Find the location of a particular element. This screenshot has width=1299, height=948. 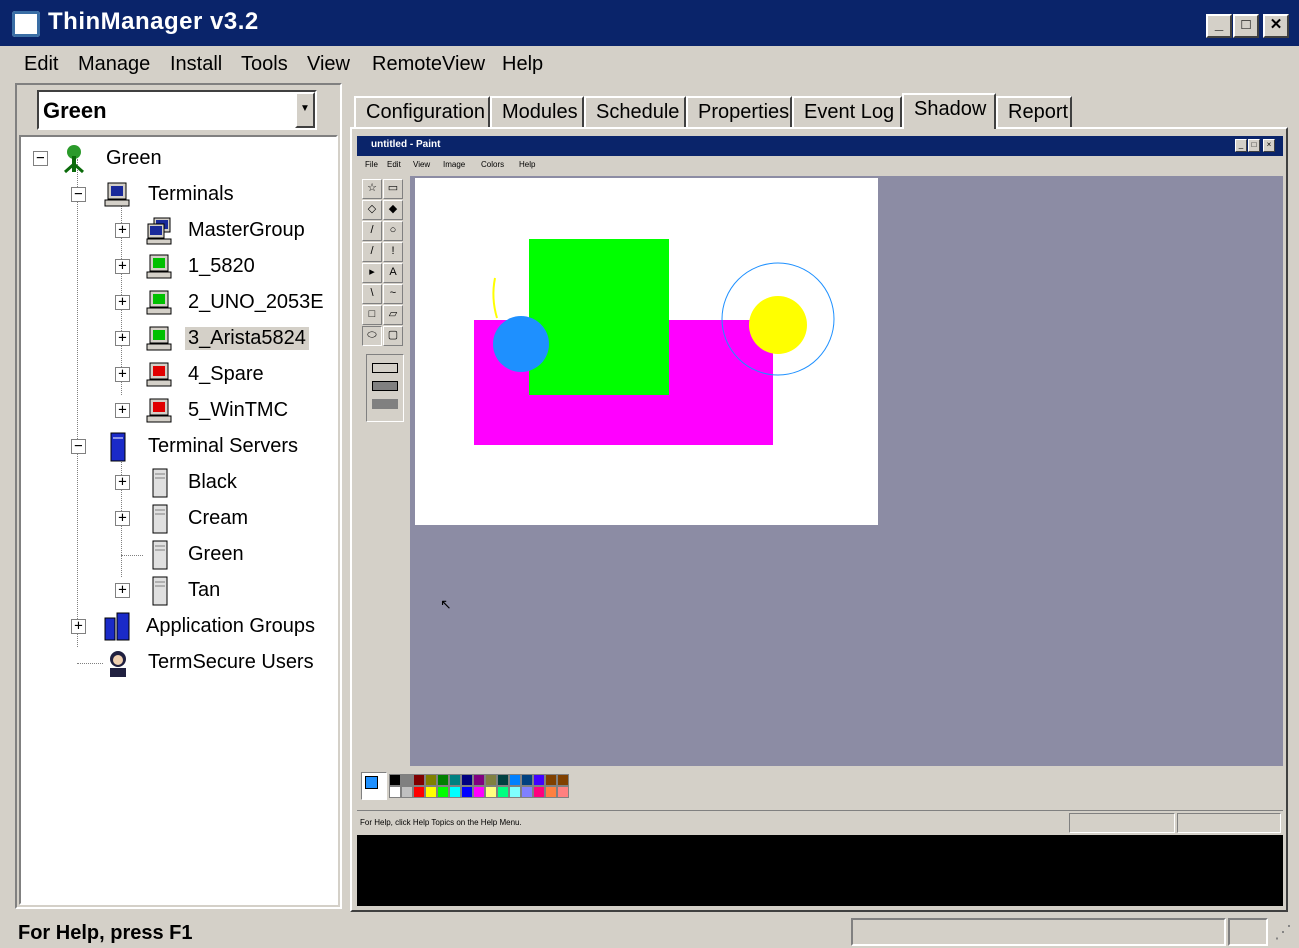

paint-minimize-button: _ is located at coordinates (1241, 145).